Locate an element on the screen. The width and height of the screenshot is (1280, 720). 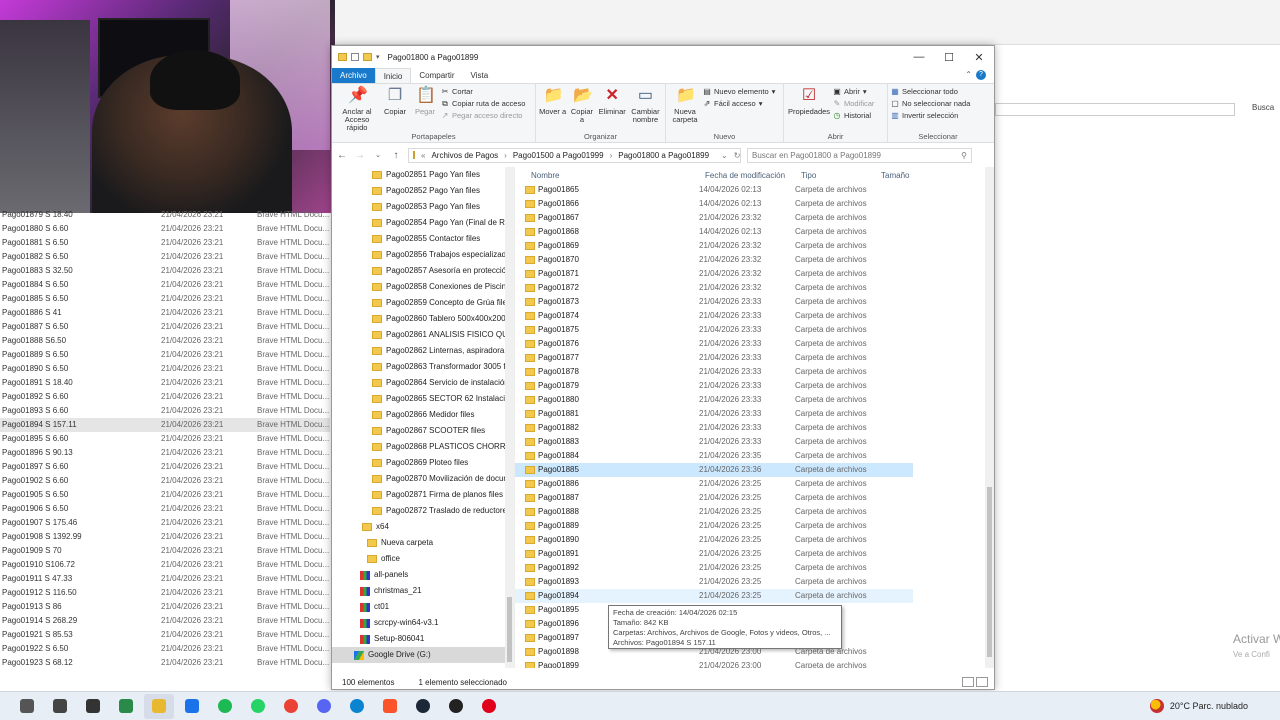
paste-button: 📋 Pegar is located at coordinates (425, 108).